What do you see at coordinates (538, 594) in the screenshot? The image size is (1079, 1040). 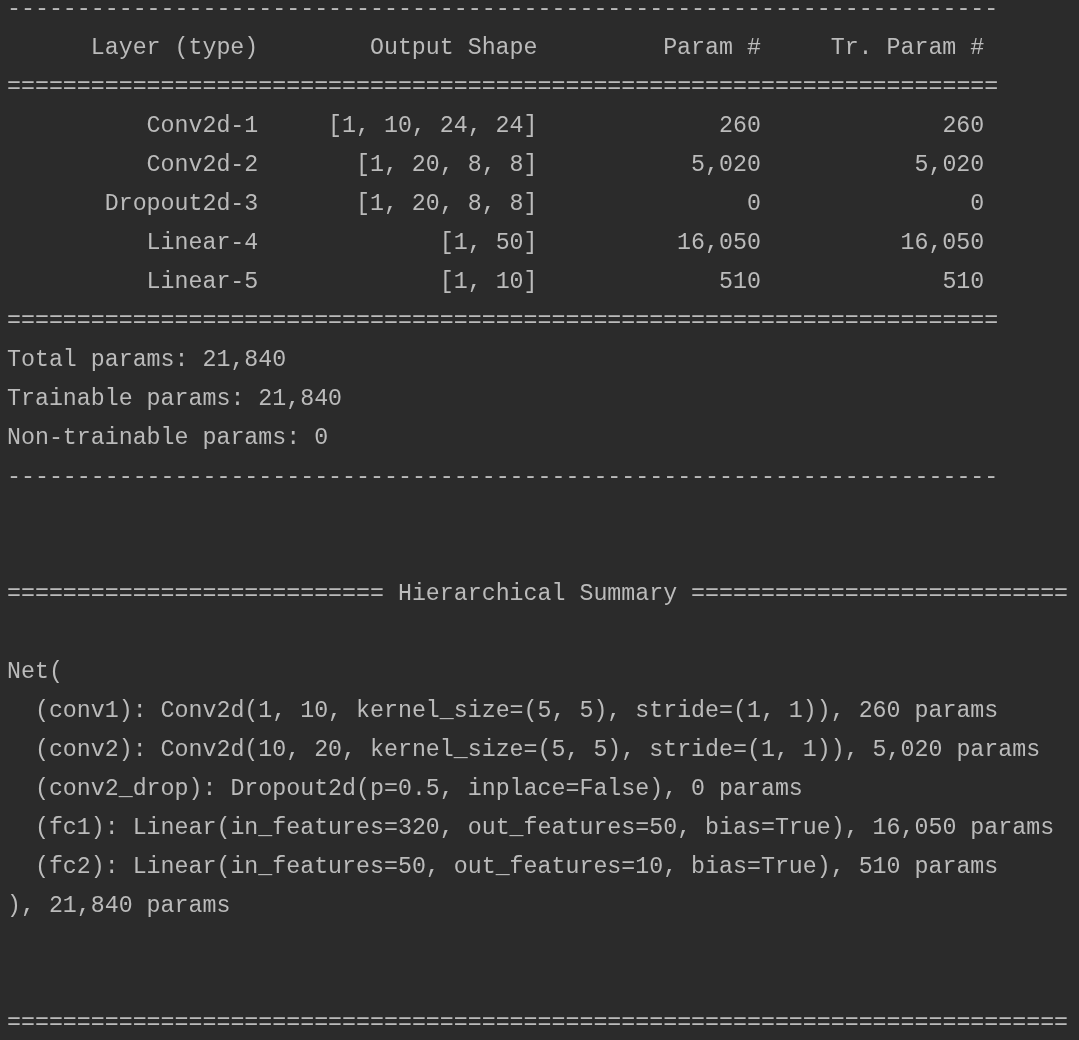 I see `section-heading: =========================== Hierarchical Summary ===========================` at bounding box center [538, 594].